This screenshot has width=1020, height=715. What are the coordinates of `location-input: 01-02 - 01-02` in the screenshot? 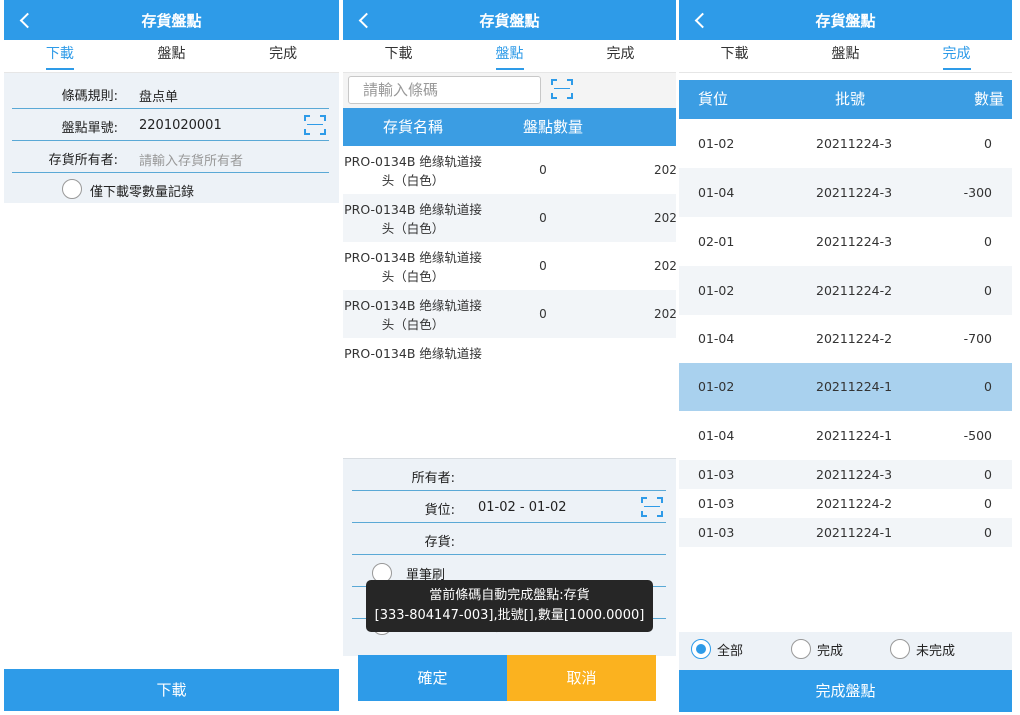 It's located at (522, 507).